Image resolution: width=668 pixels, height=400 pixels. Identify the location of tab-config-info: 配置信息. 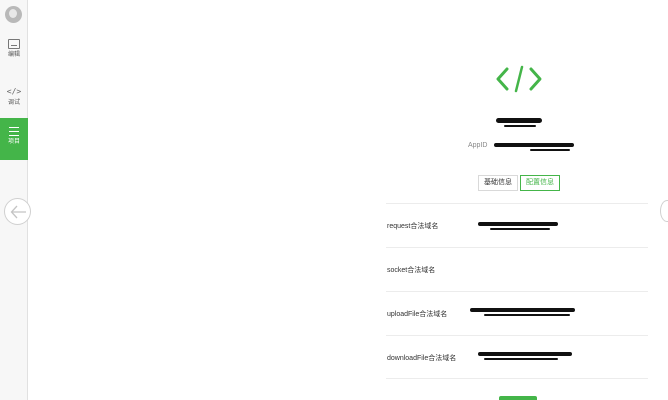
(540, 183).